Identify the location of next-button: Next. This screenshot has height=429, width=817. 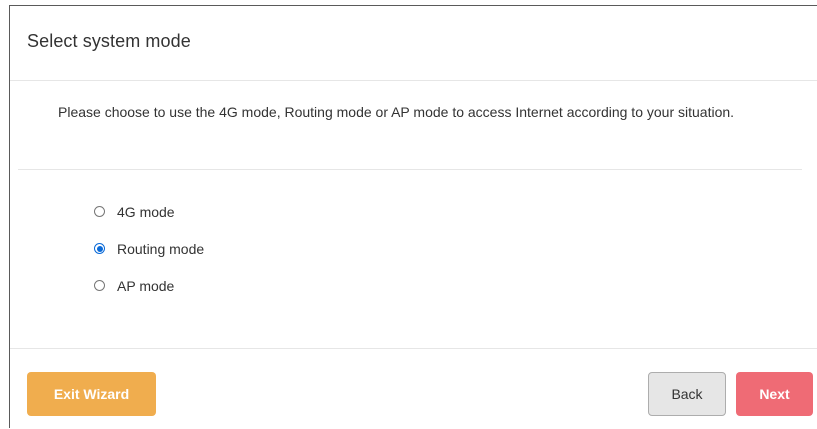
(774, 394).